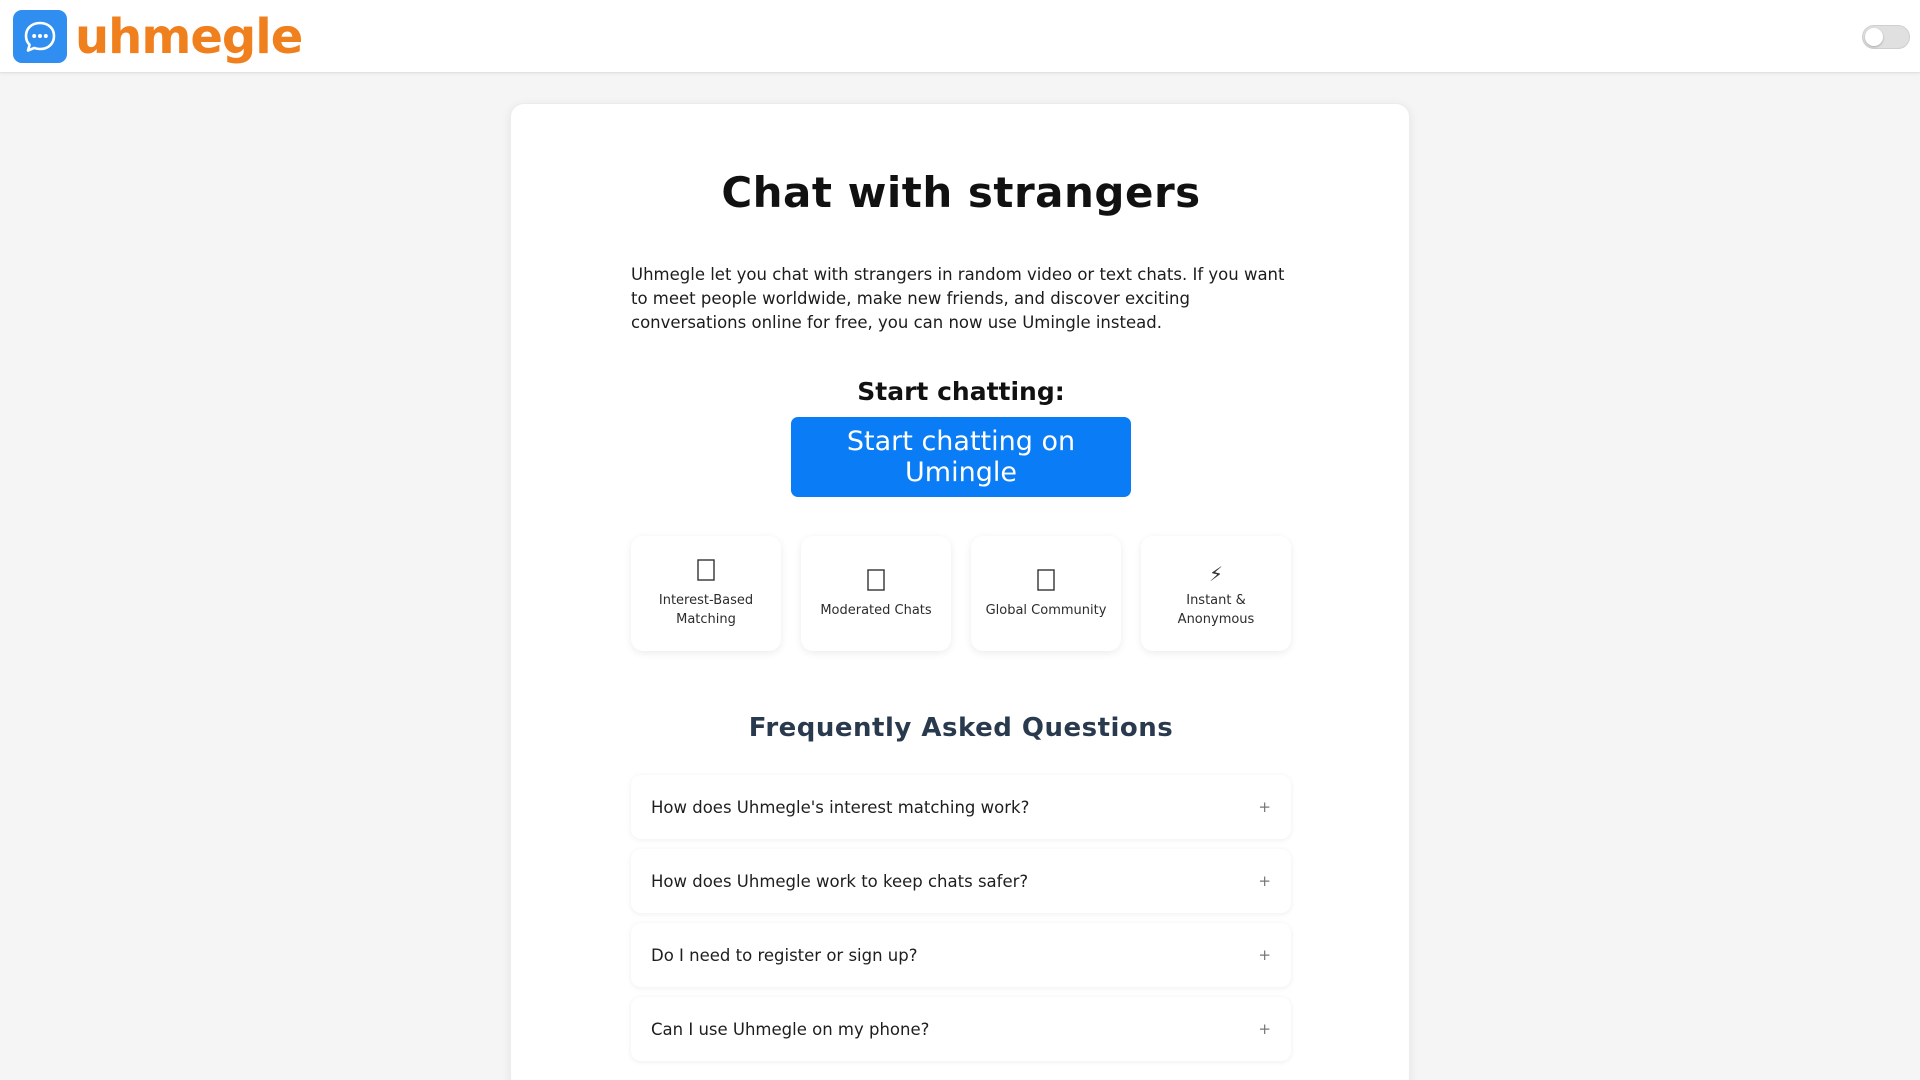  What do you see at coordinates (876, 610) in the screenshot?
I see `feature-label: Moderated Chats` at bounding box center [876, 610].